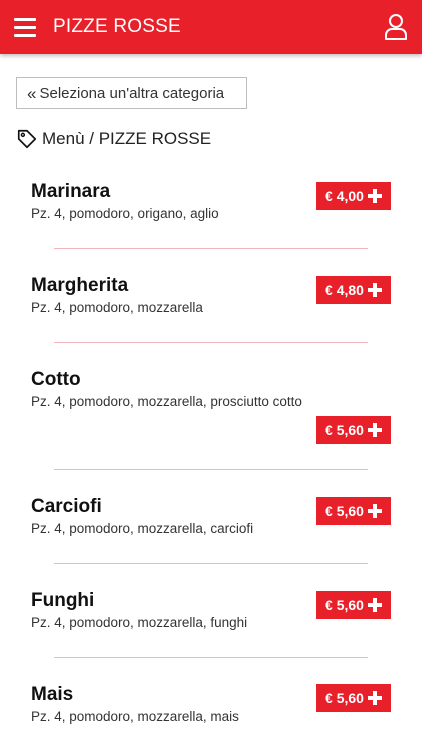  I want to click on user-profile-icon, so click(396, 27).